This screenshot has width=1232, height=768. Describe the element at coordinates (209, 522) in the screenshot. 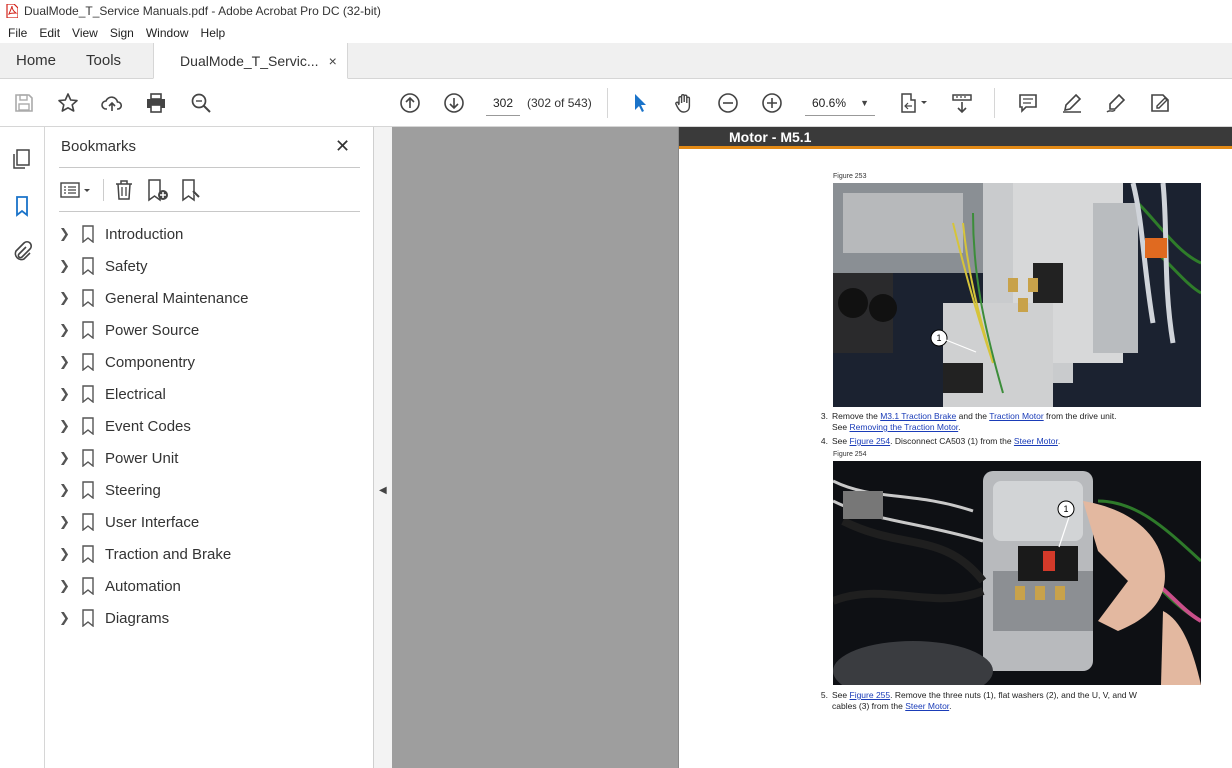

I see `bookmark-user-interface: ❯ User Interface` at that location.